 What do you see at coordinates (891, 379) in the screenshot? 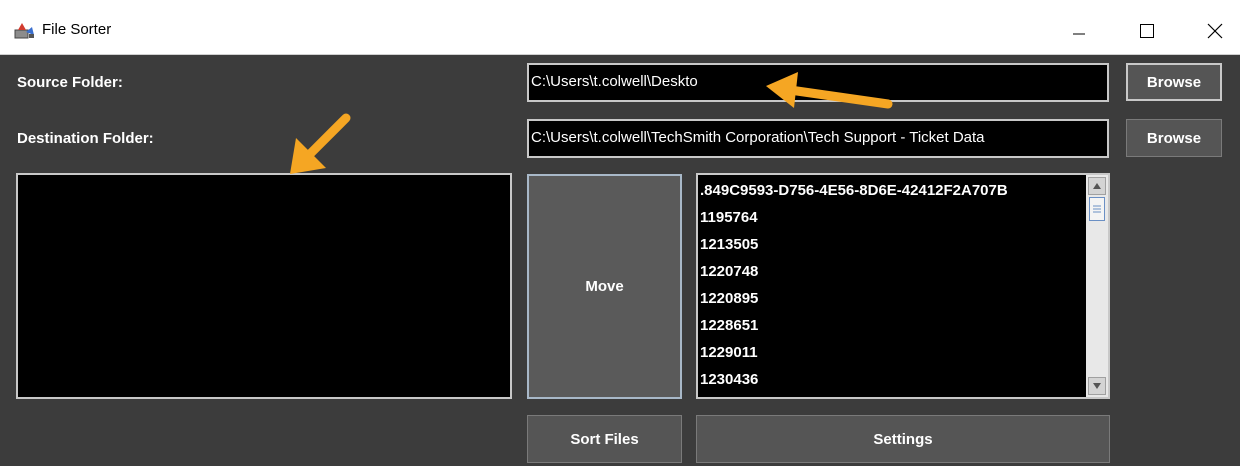
I see `list-item: 1230436` at bounding box center [891, 379].